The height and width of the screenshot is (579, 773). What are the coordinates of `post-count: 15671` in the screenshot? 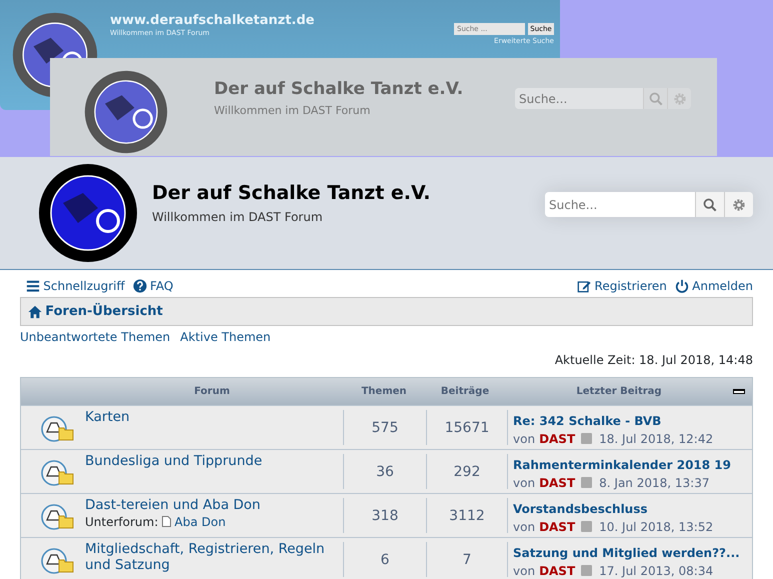 It's located at (467, 428).